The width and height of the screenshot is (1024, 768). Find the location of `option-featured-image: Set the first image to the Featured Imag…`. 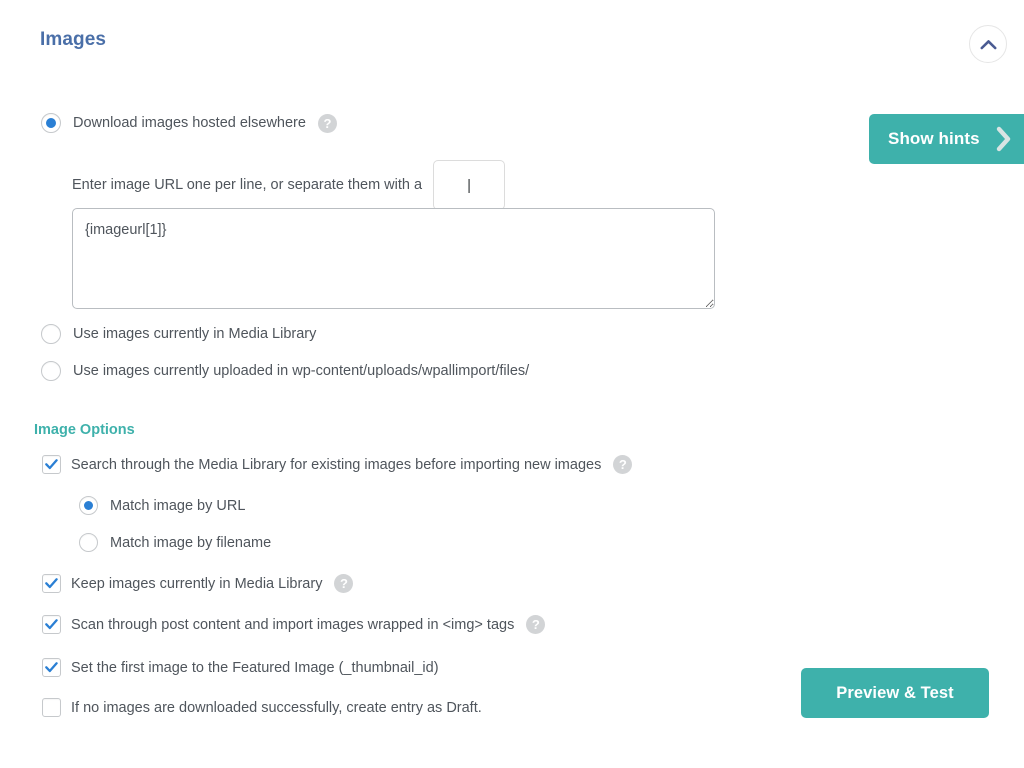

option-featured-image: Set the first image to the Featured Imag… is located at coordinates (240, 667).